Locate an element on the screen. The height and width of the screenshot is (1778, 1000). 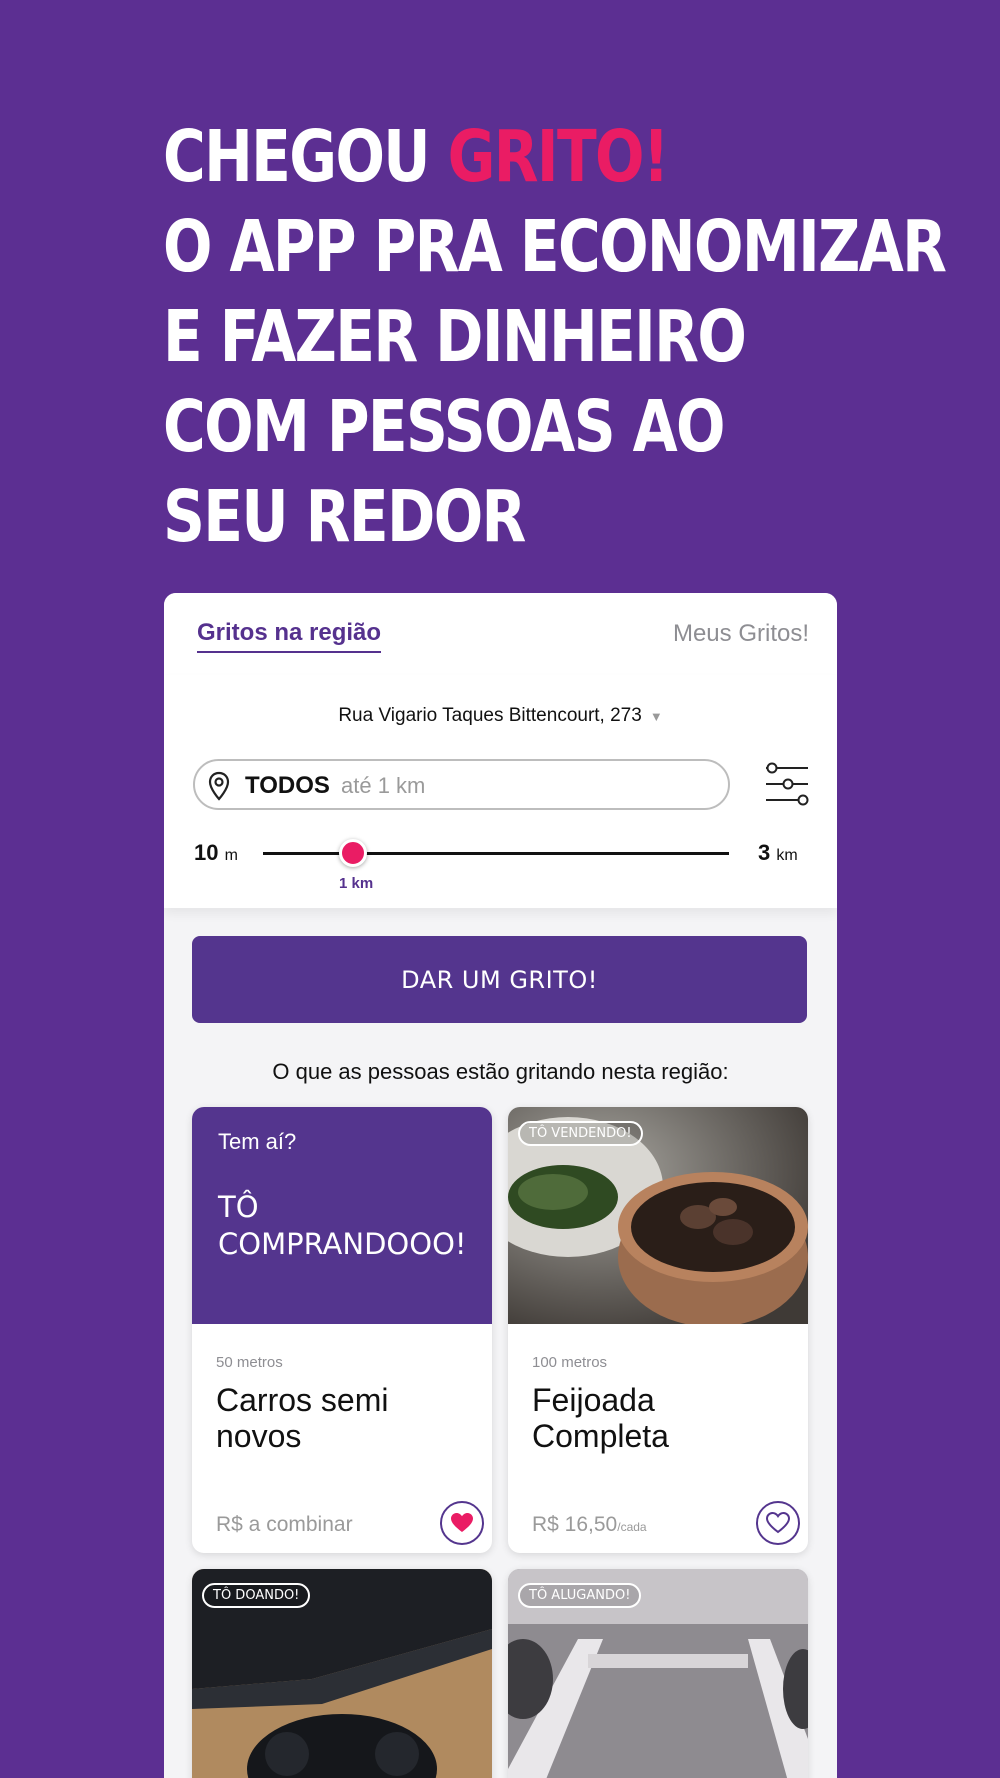
card-badge: TÔ VENDENDO! is located at coordinates (580, 1133).